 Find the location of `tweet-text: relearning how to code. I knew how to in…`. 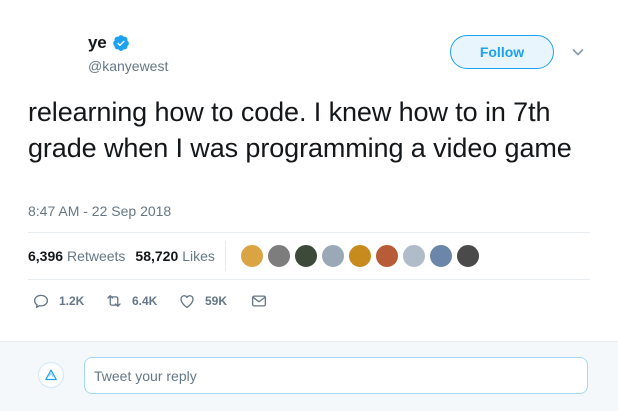

tweet-text: relearning how to code. I knew how to in… is located at coordinates (300, 130).